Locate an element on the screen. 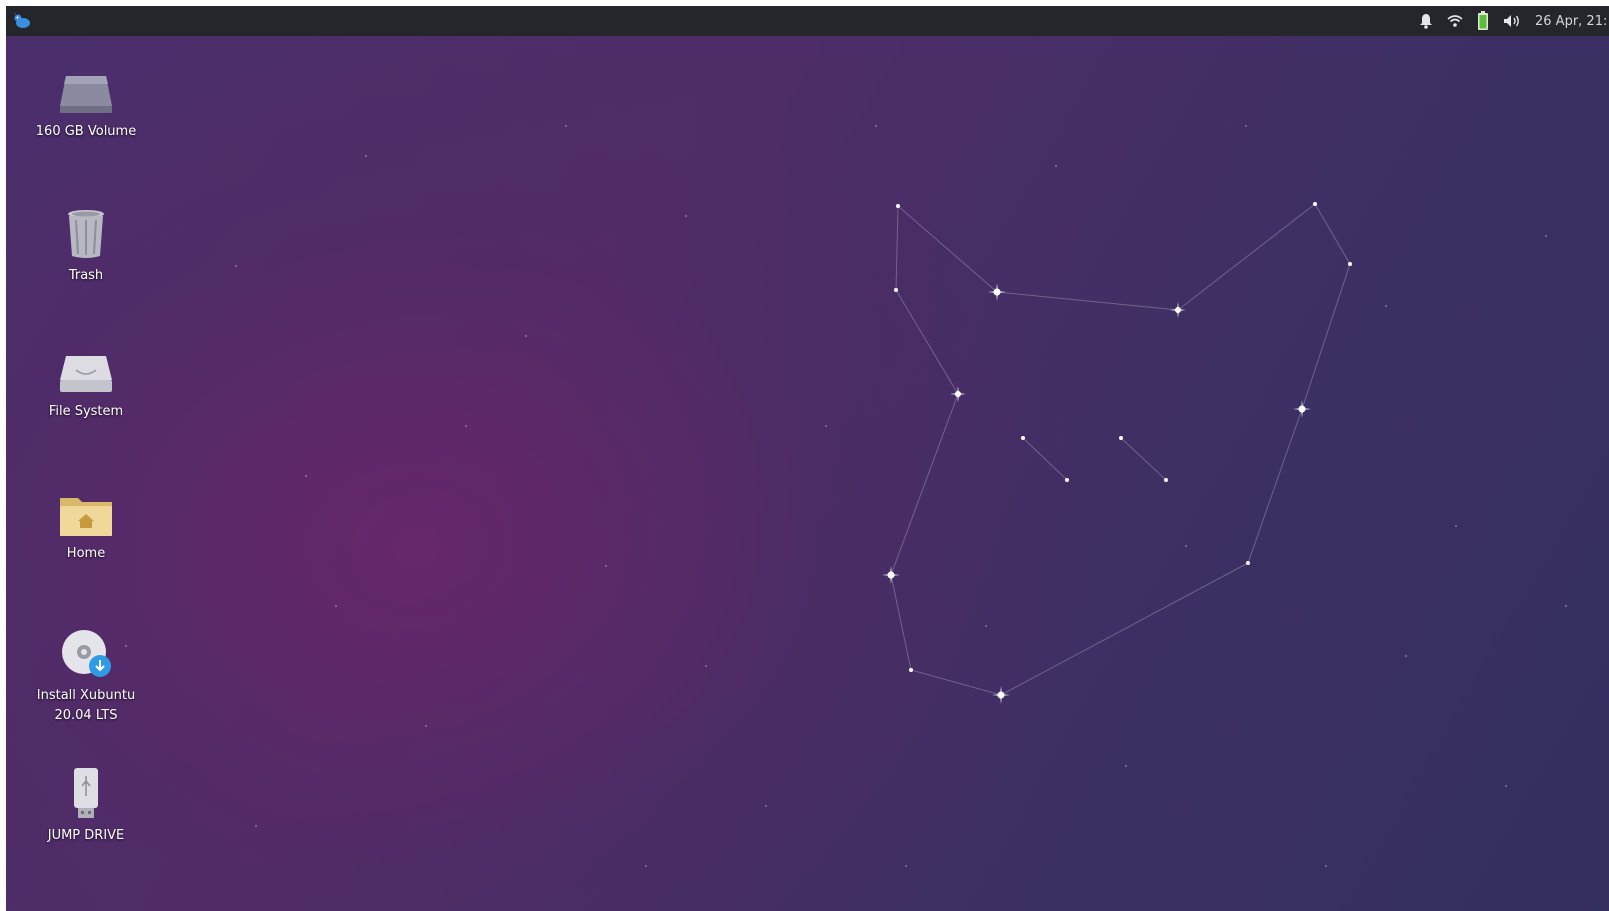  icon-label: 160 GB Volume is located at coordinates (86, 131).